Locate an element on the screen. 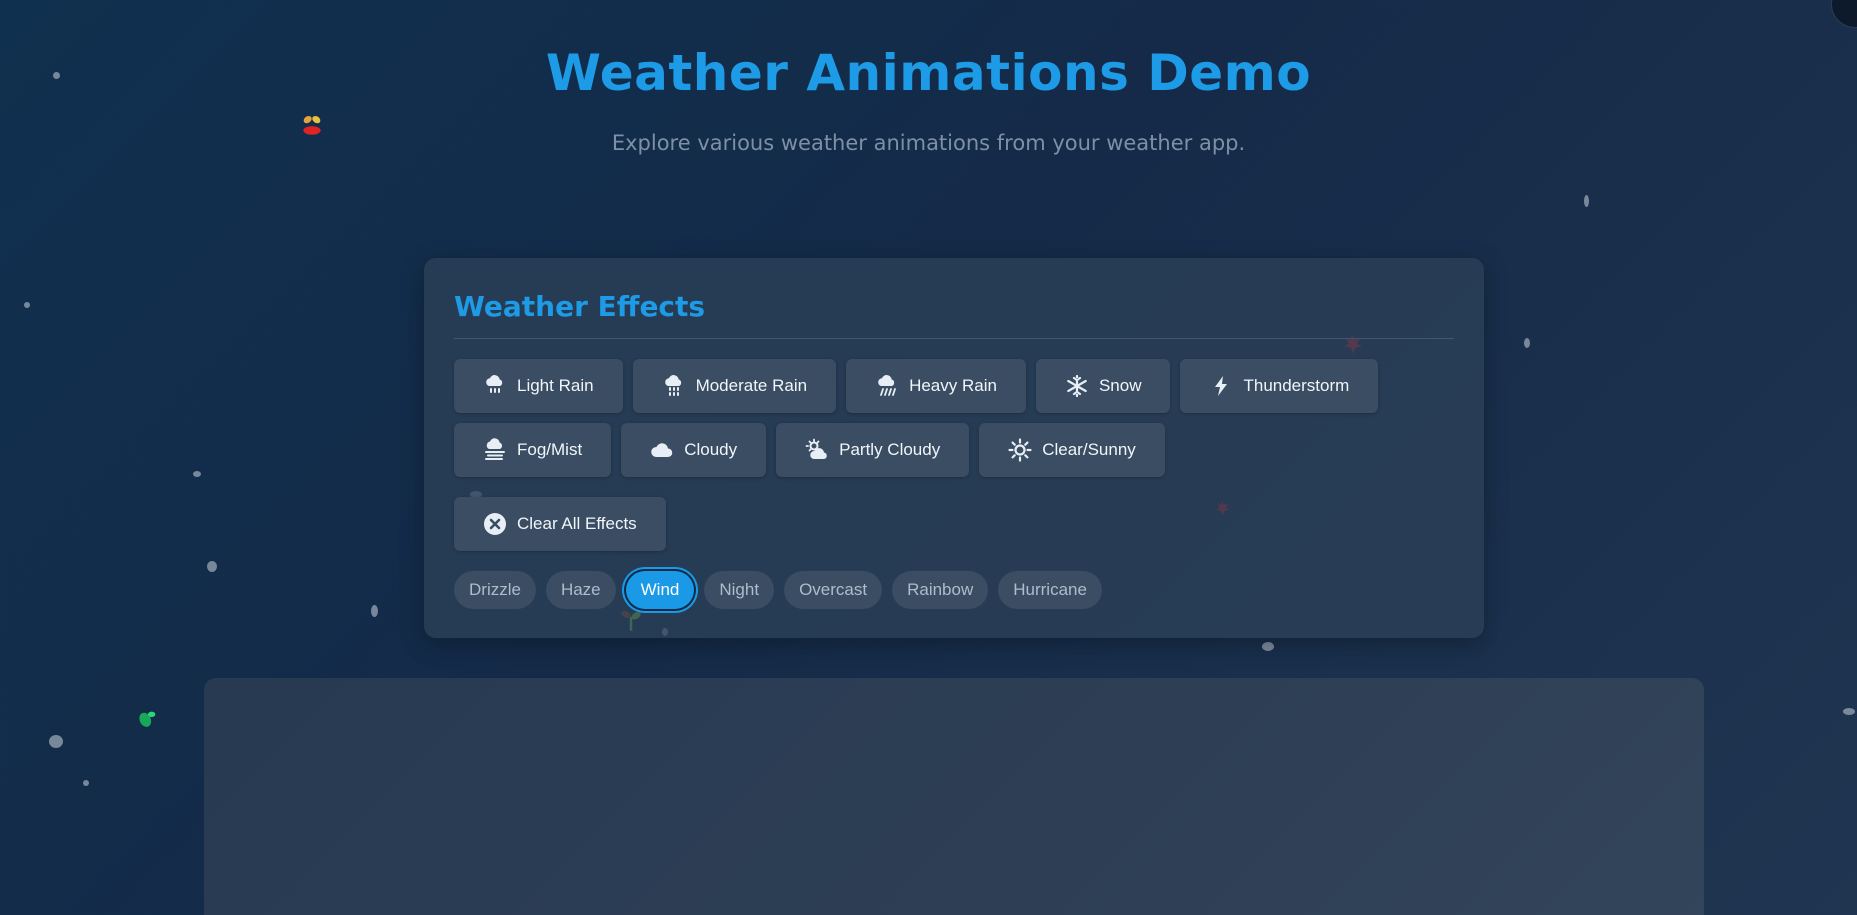  fog-mist-button: Fog/Mist is located at coordinates (533, 450).